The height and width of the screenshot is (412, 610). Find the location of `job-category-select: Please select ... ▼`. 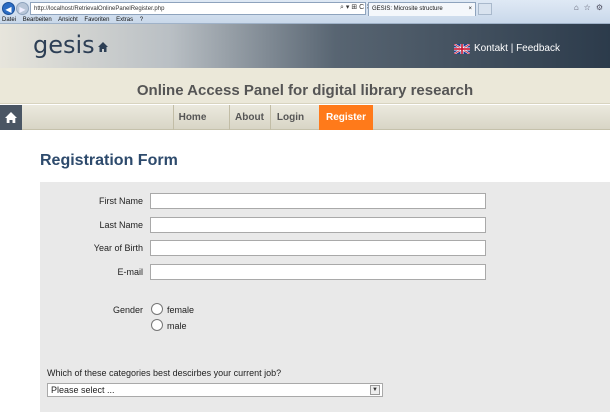

job-category-select: Please select ... ▼ is located at coordinates (215, 390).